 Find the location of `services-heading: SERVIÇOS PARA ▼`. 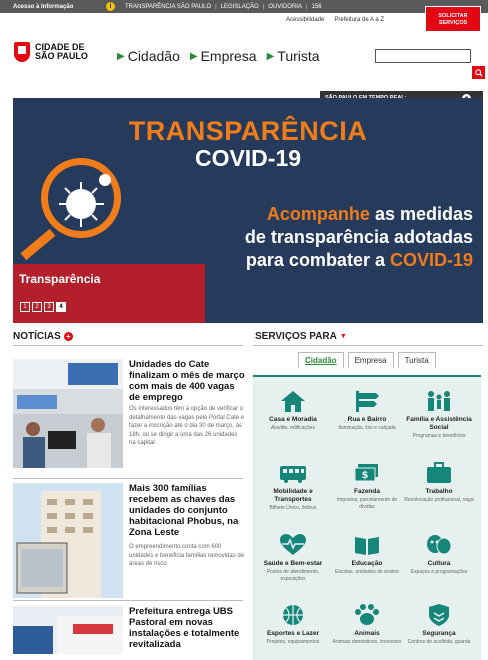

services-heading: SERVIÇOS PARA ▼ is located at coordinates (301, 336).